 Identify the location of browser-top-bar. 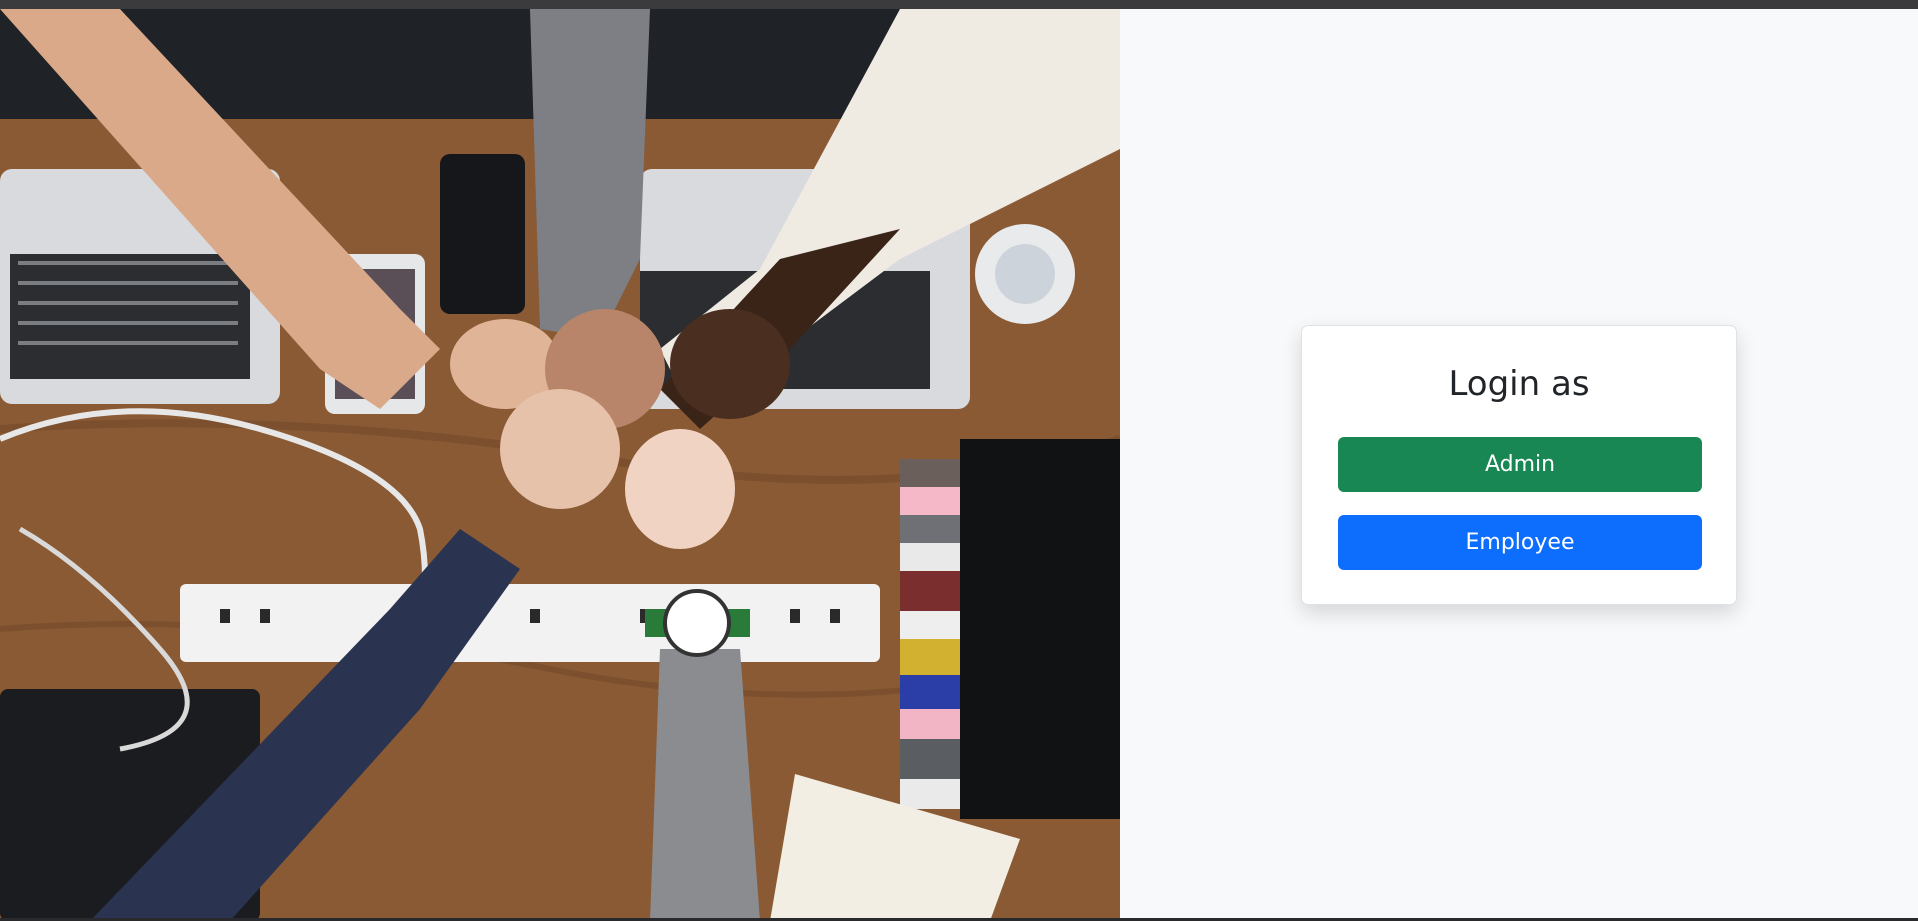
(959, 4).